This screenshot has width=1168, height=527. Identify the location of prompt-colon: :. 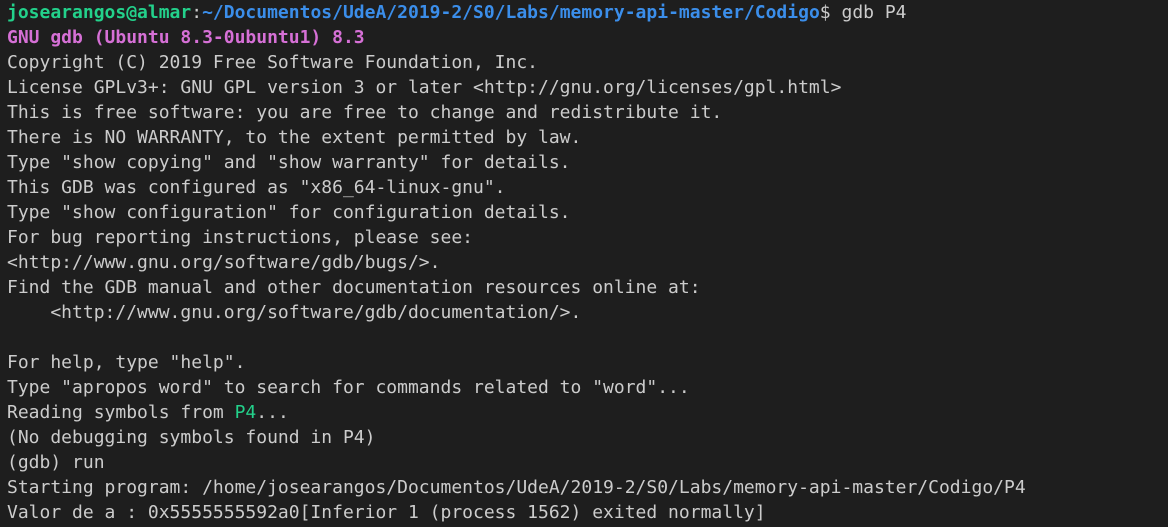
(197, 12).